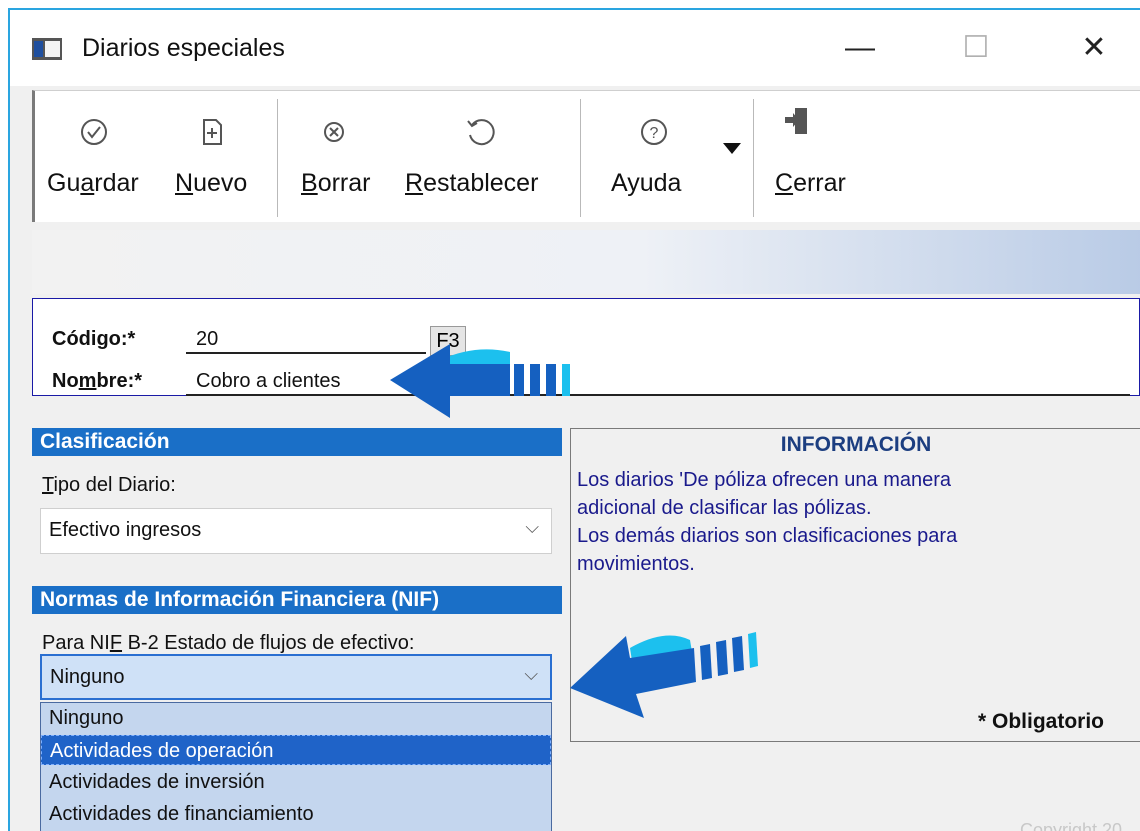  Describe the element at coordinates (296, 814) in the screenshot. I see `dropdown-option: Actividades de financiamiento` at that location.